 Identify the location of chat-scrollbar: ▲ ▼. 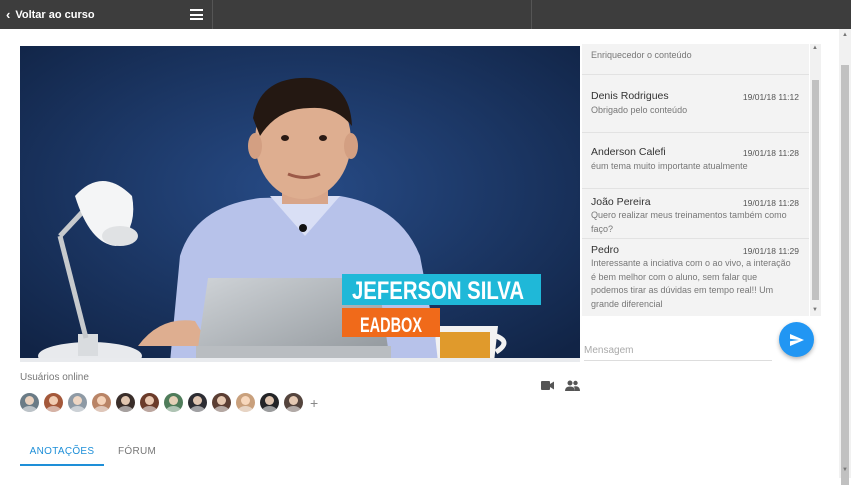
(815, 180).